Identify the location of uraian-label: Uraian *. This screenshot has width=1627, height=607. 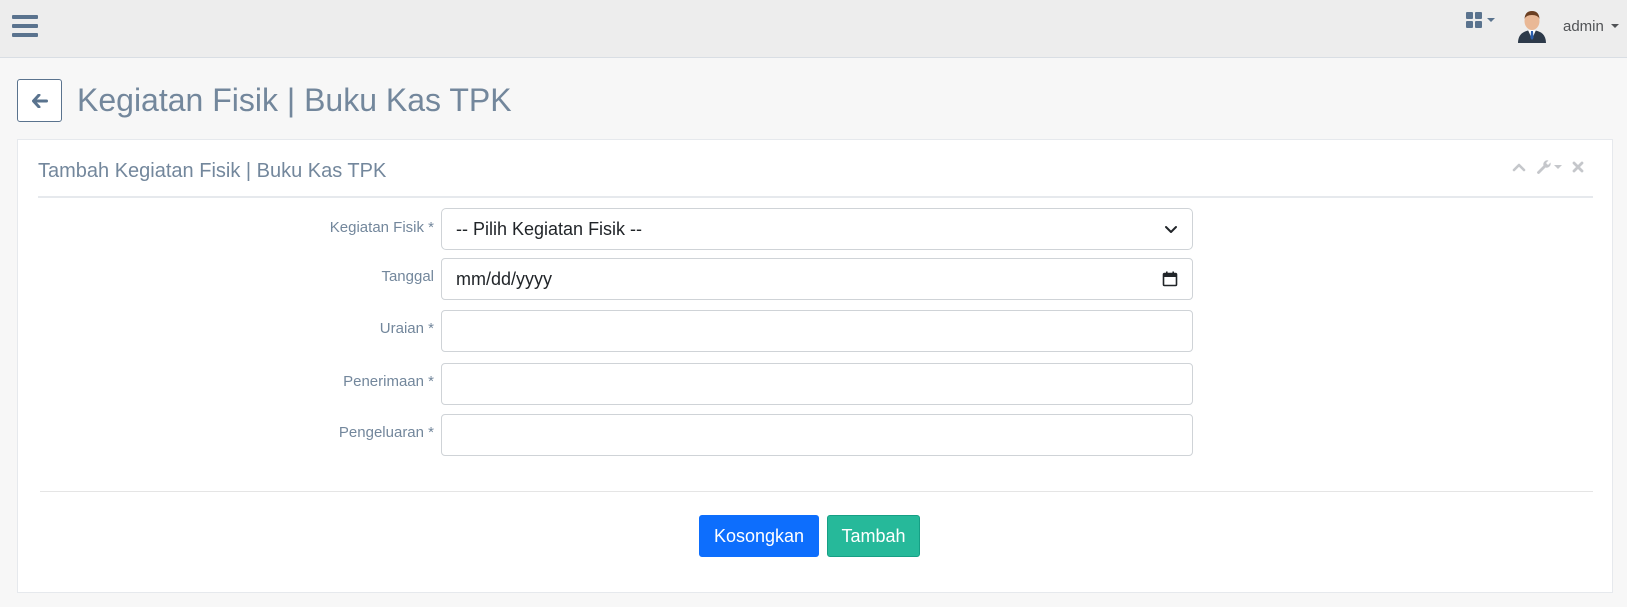
(406, 328).